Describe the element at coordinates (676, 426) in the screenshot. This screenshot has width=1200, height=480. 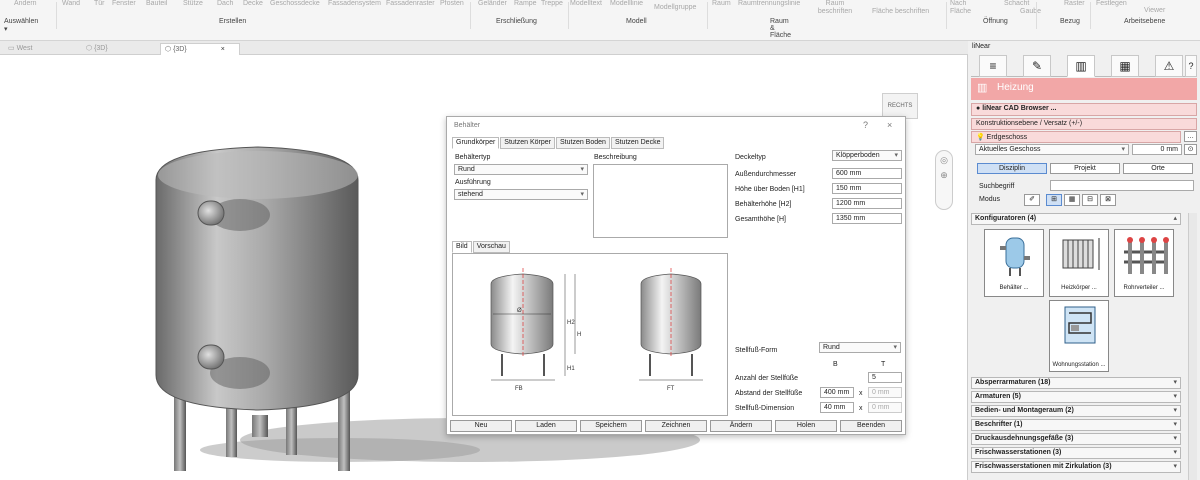
I see `zeichnen-button: Zeichnen` at that location.